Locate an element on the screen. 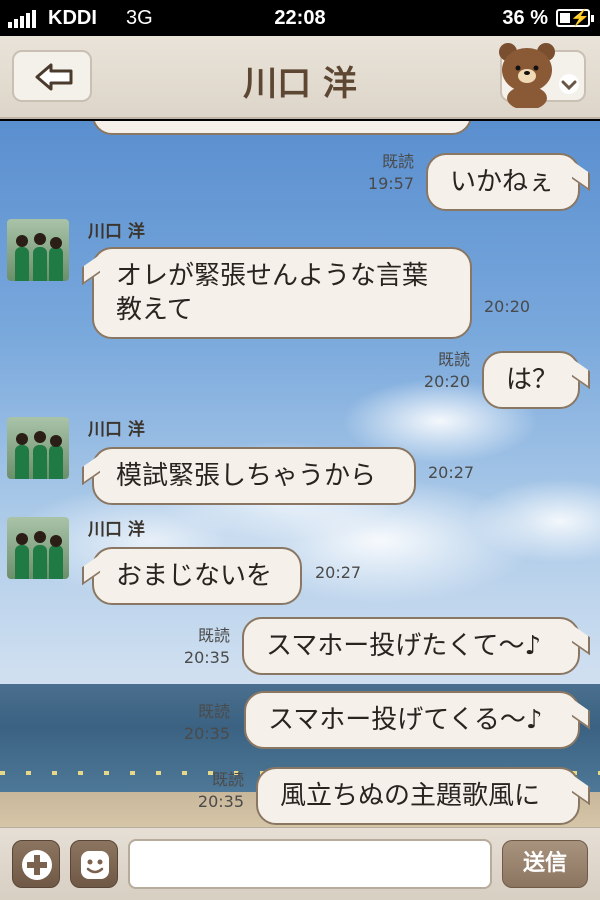  status-bar: KDDI 3G 22:08 36 % ⚡ is located at coordinates (300, 18).